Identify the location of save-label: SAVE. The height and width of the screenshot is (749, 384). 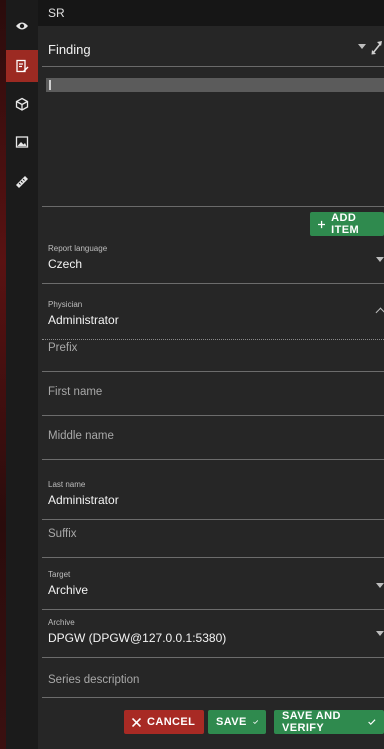
(231, 722).